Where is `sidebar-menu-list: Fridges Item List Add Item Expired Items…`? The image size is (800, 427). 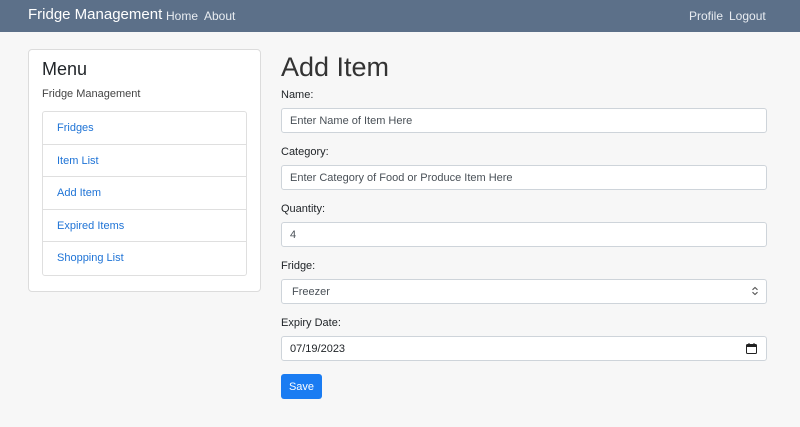 sidebar-menu-list: Fridges Item List Add Item Expired Items… is located at coordinates (144, 193).